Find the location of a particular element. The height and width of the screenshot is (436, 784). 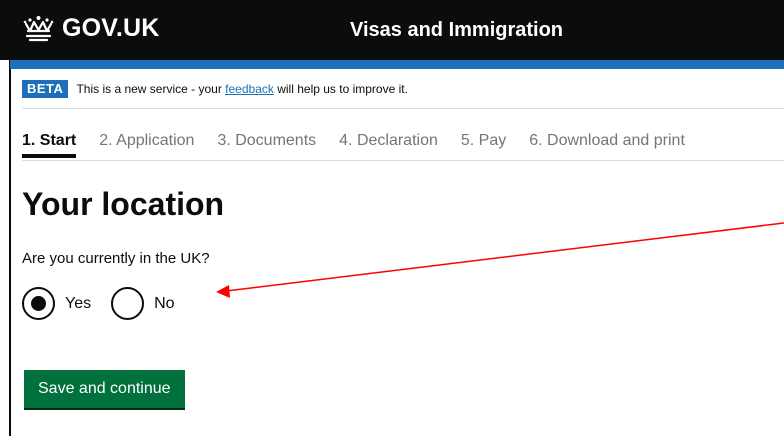

step-start: 1. Start is located at coordinates (49, 144).